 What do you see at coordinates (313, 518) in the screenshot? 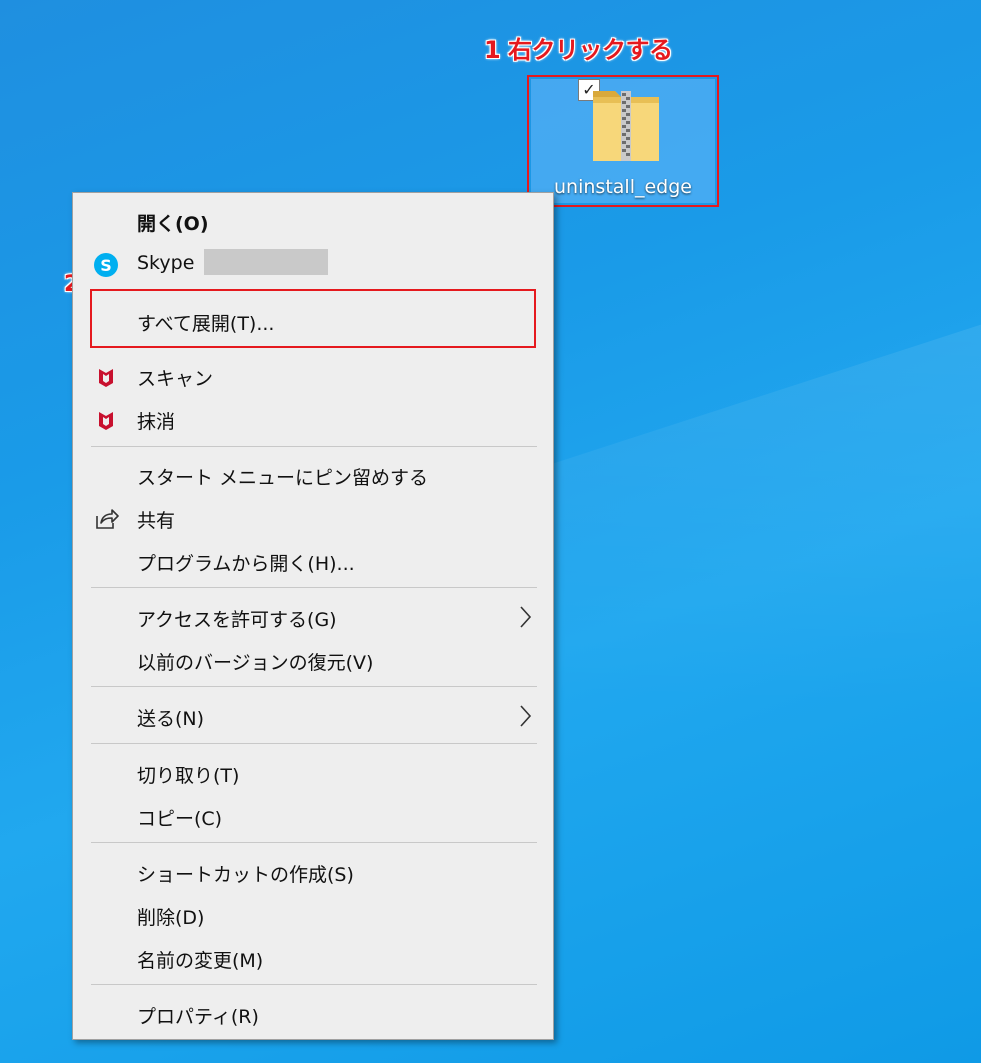
I see `menu-item-share: 共有` at bounding box center [313, 518].